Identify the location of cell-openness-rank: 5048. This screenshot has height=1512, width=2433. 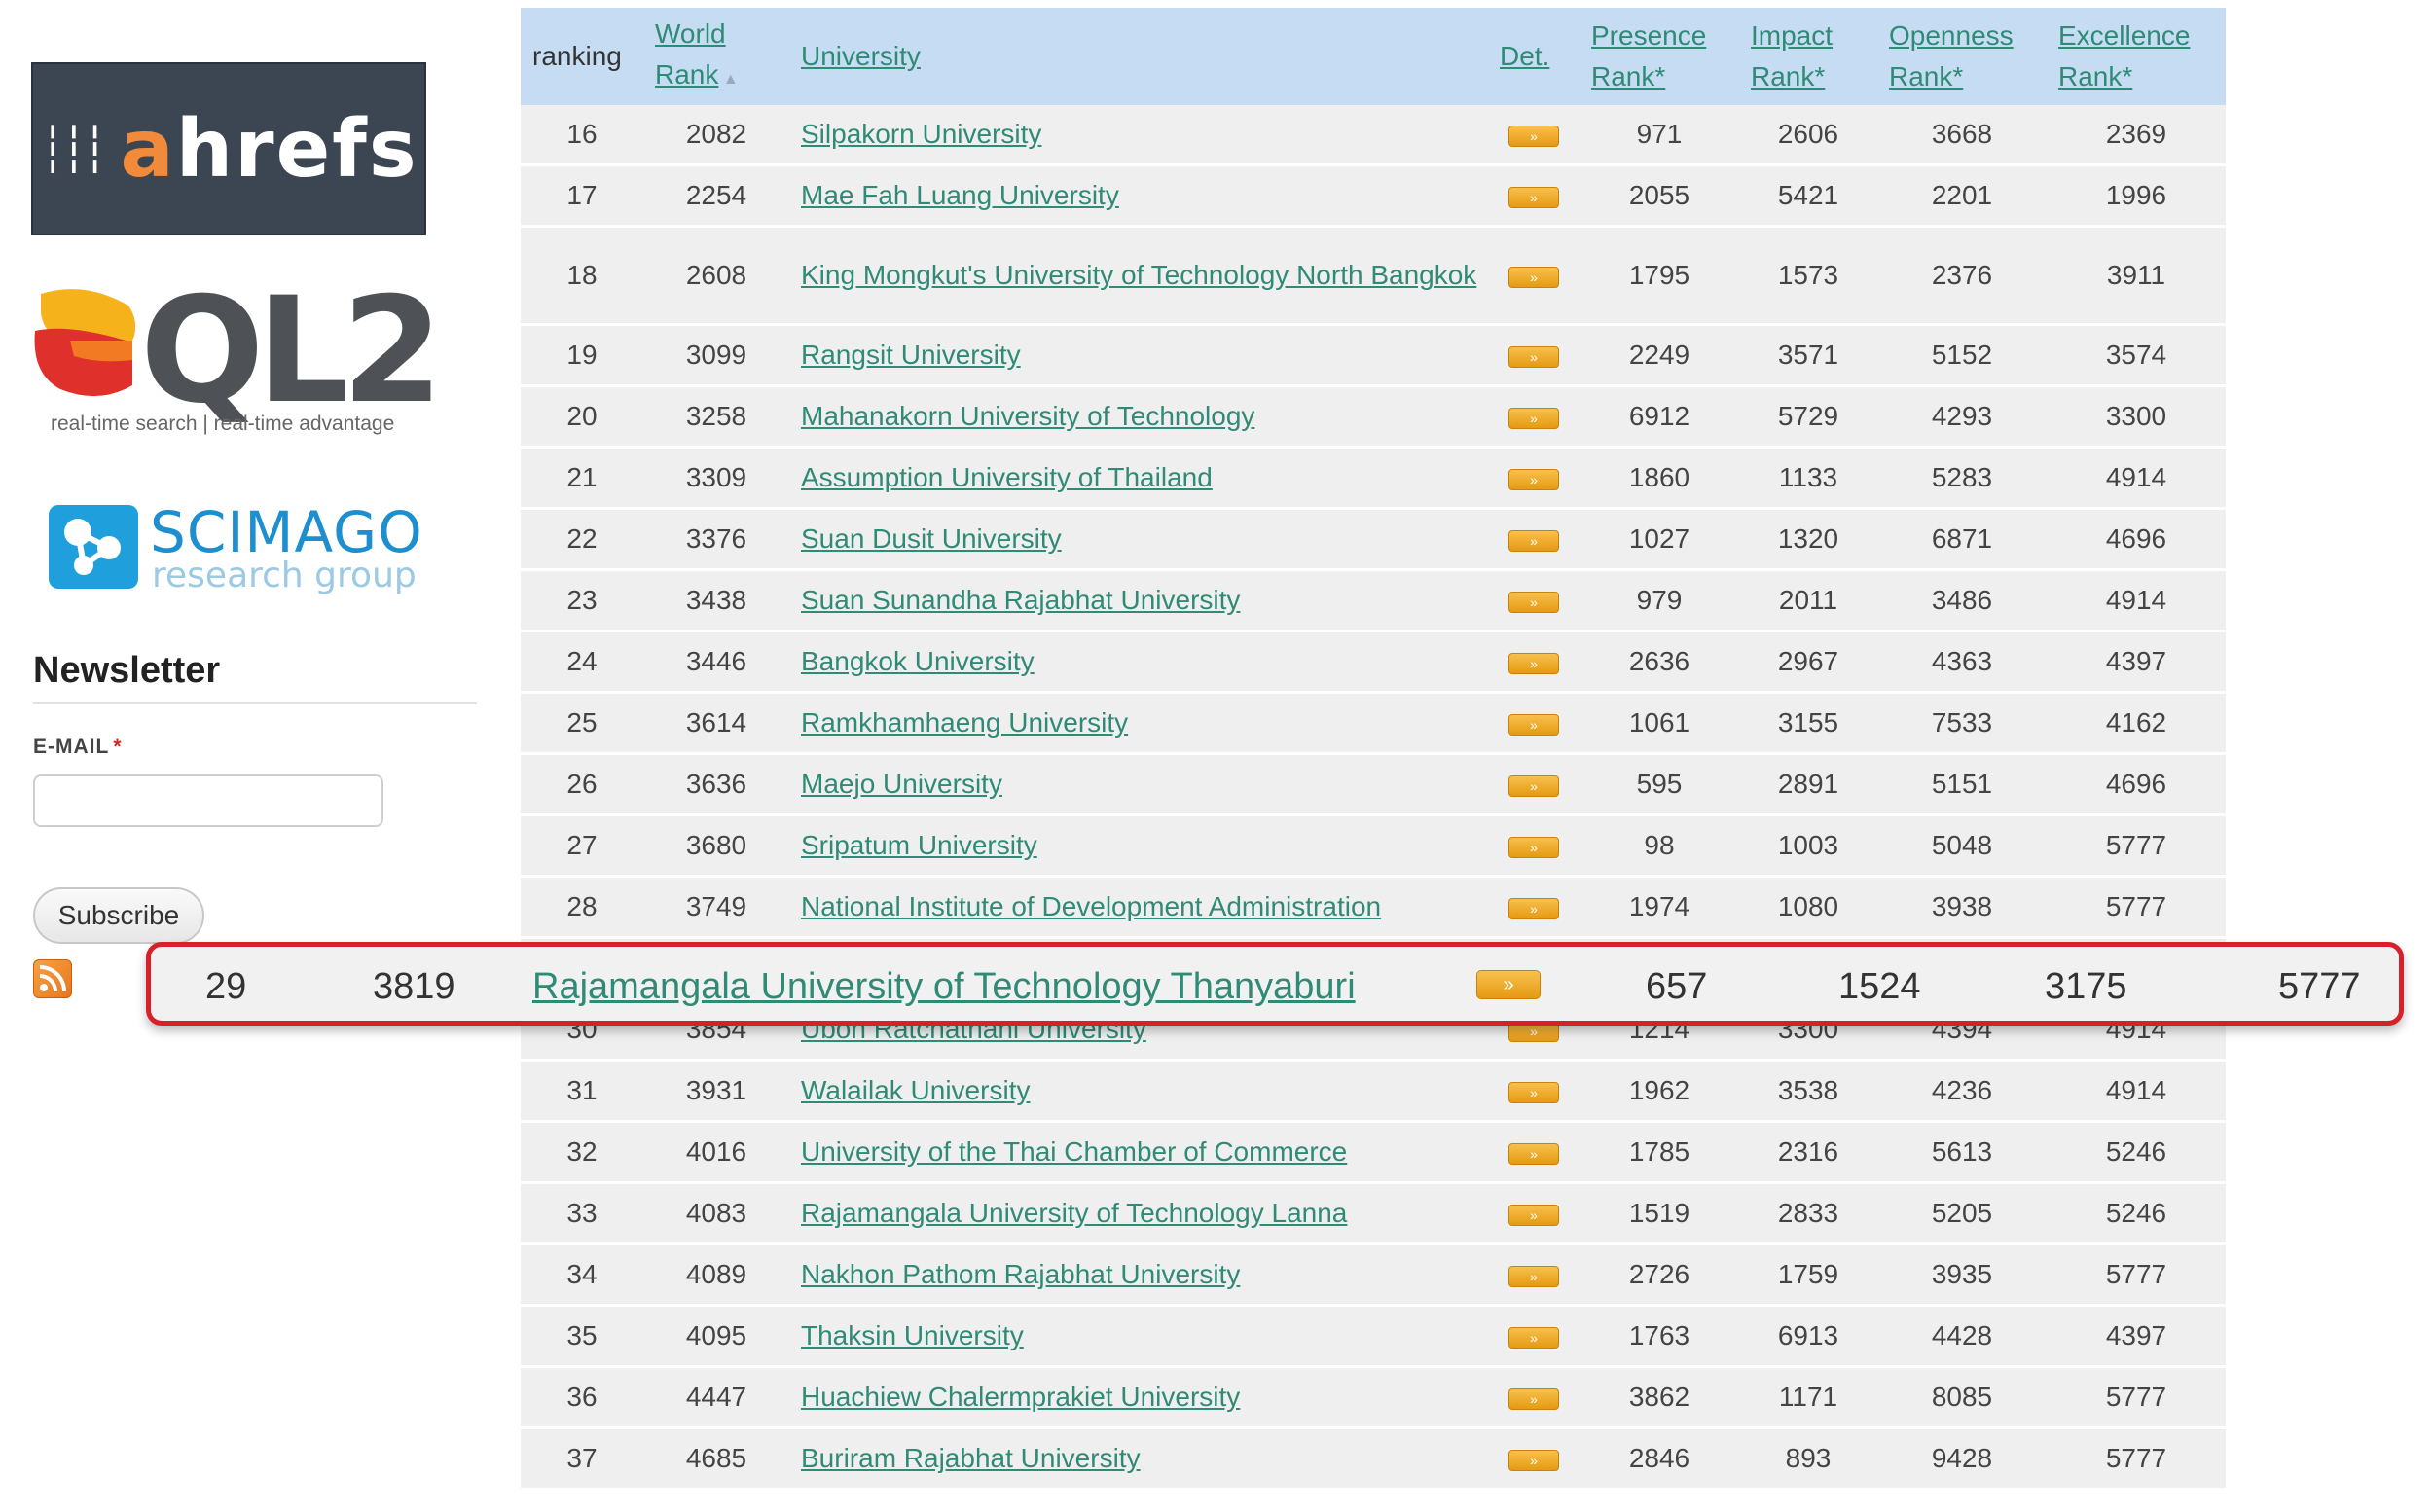
(1962, 846).